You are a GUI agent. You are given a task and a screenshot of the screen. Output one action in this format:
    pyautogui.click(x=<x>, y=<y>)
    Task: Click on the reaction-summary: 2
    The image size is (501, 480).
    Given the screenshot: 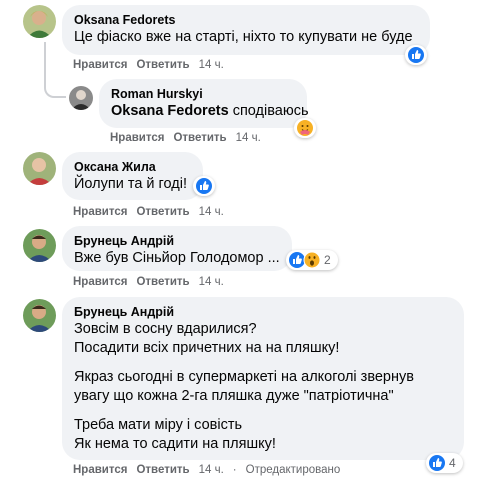 What is the action you would take?
    pyautogui.click(x=312, y=260)
    